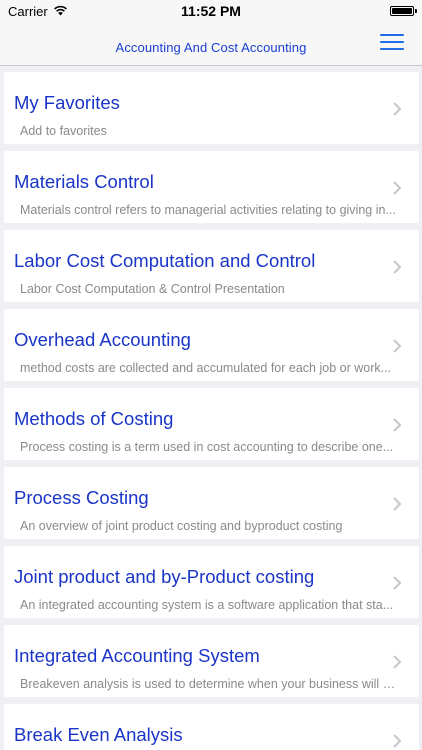 This screenshot has width=422, height=750. Describe the element at coordinates (211, 108) in the screenshot. I see `list-item-my-favorites: My Favorites Add to favorites` at that location.